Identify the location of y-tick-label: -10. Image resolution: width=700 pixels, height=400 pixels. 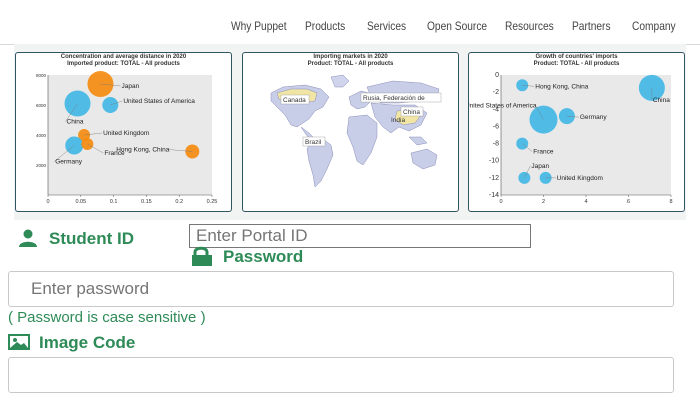
(494, 161).